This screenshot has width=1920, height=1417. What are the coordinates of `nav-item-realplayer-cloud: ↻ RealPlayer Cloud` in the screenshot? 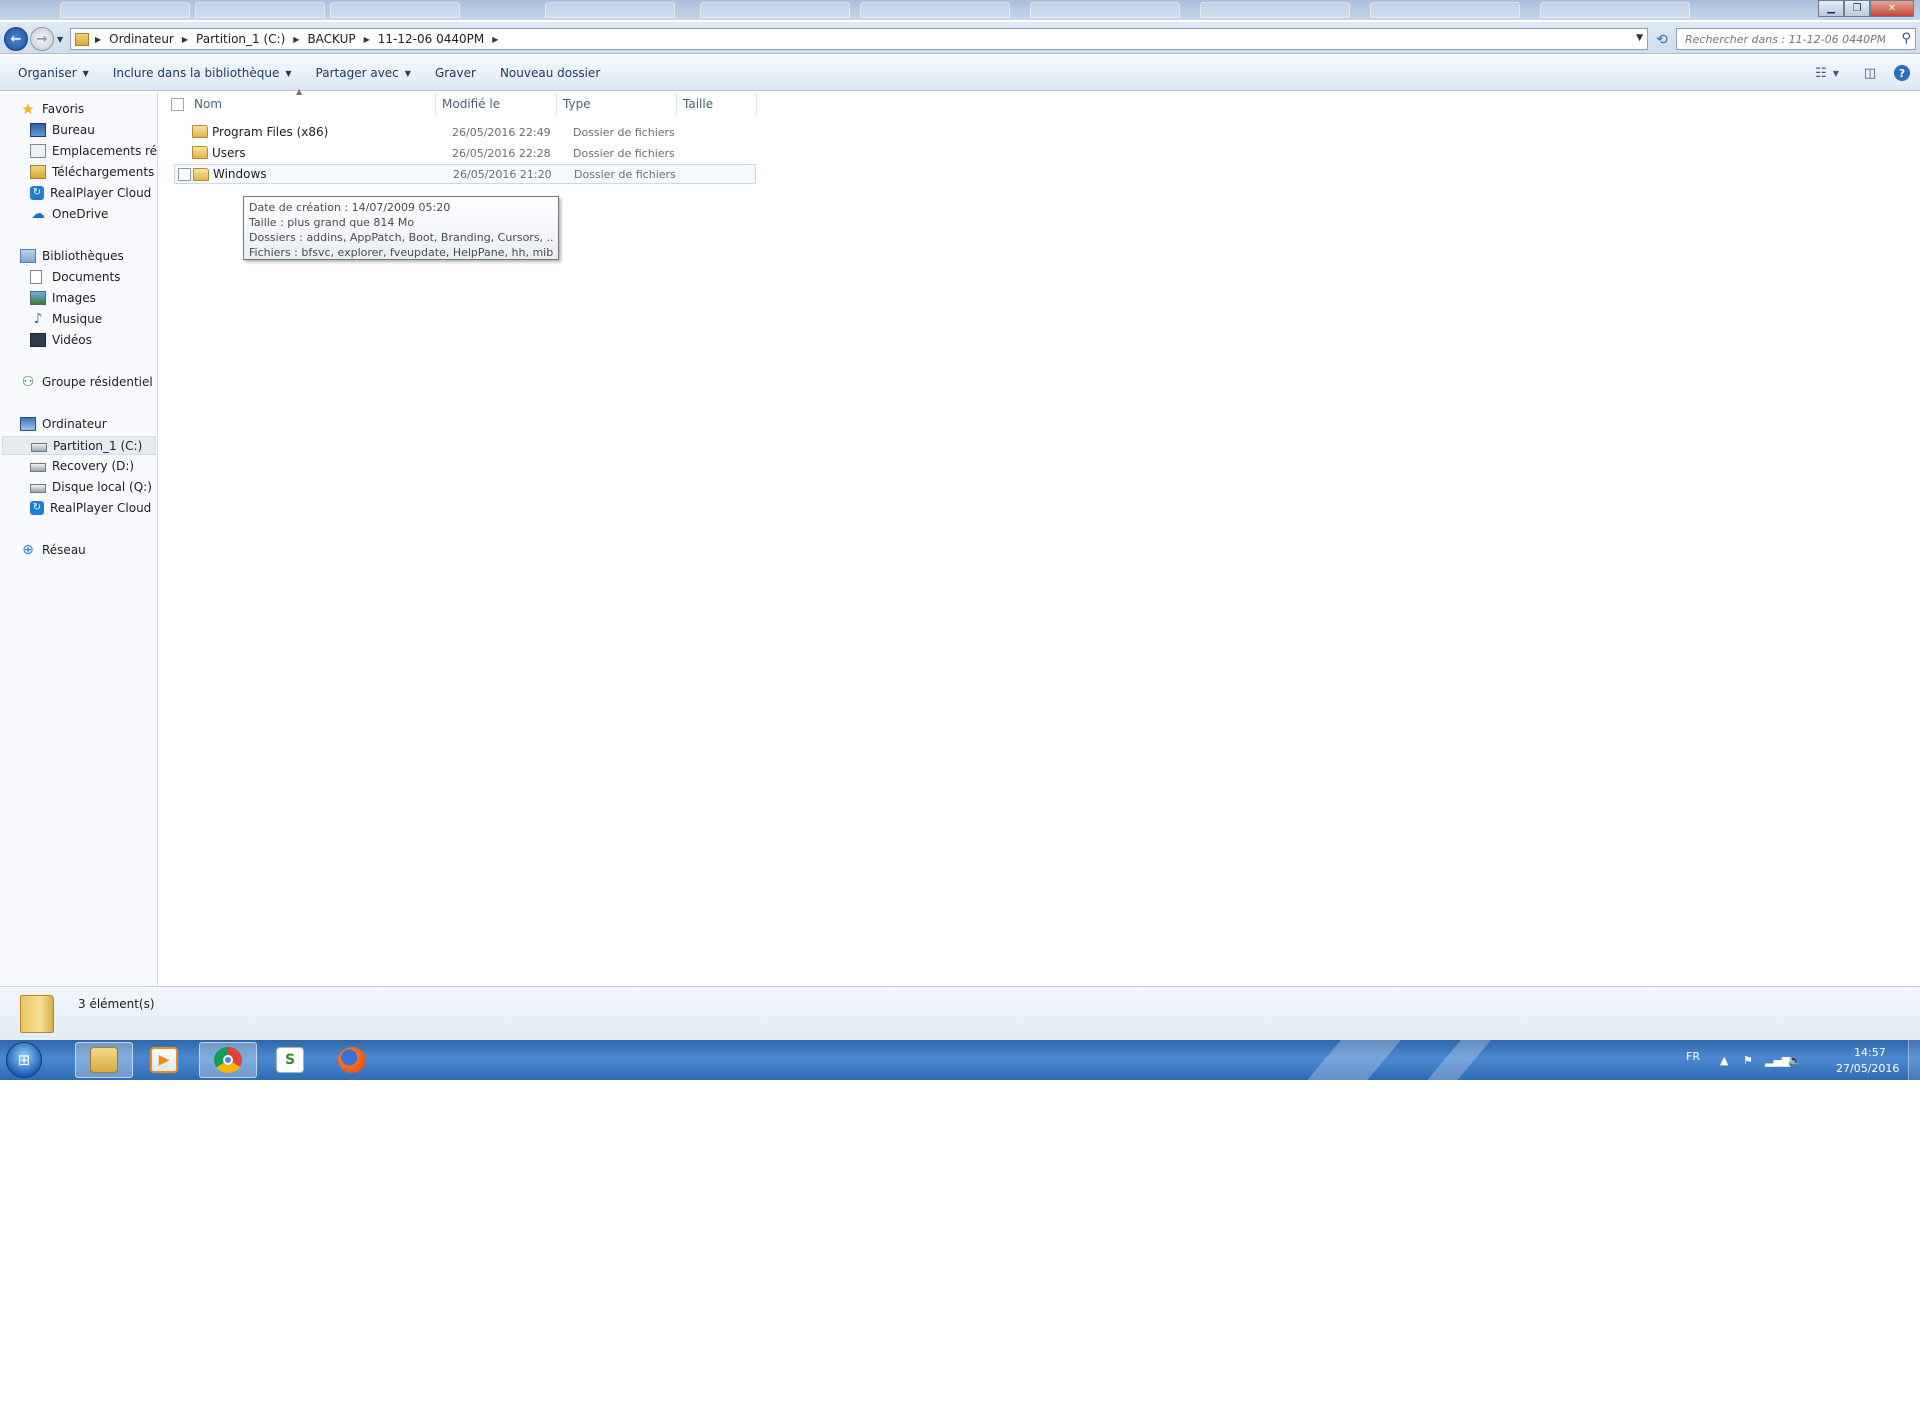 It's located at (90, 193).